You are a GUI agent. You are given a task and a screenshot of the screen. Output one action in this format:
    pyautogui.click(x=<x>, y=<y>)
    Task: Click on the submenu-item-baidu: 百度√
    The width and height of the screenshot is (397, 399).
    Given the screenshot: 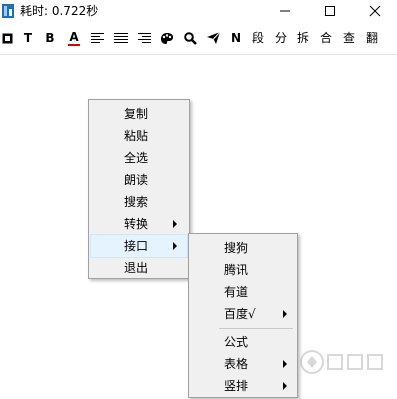 What is the action you would take?
    pyautogui.click(x=243, y=314)
    